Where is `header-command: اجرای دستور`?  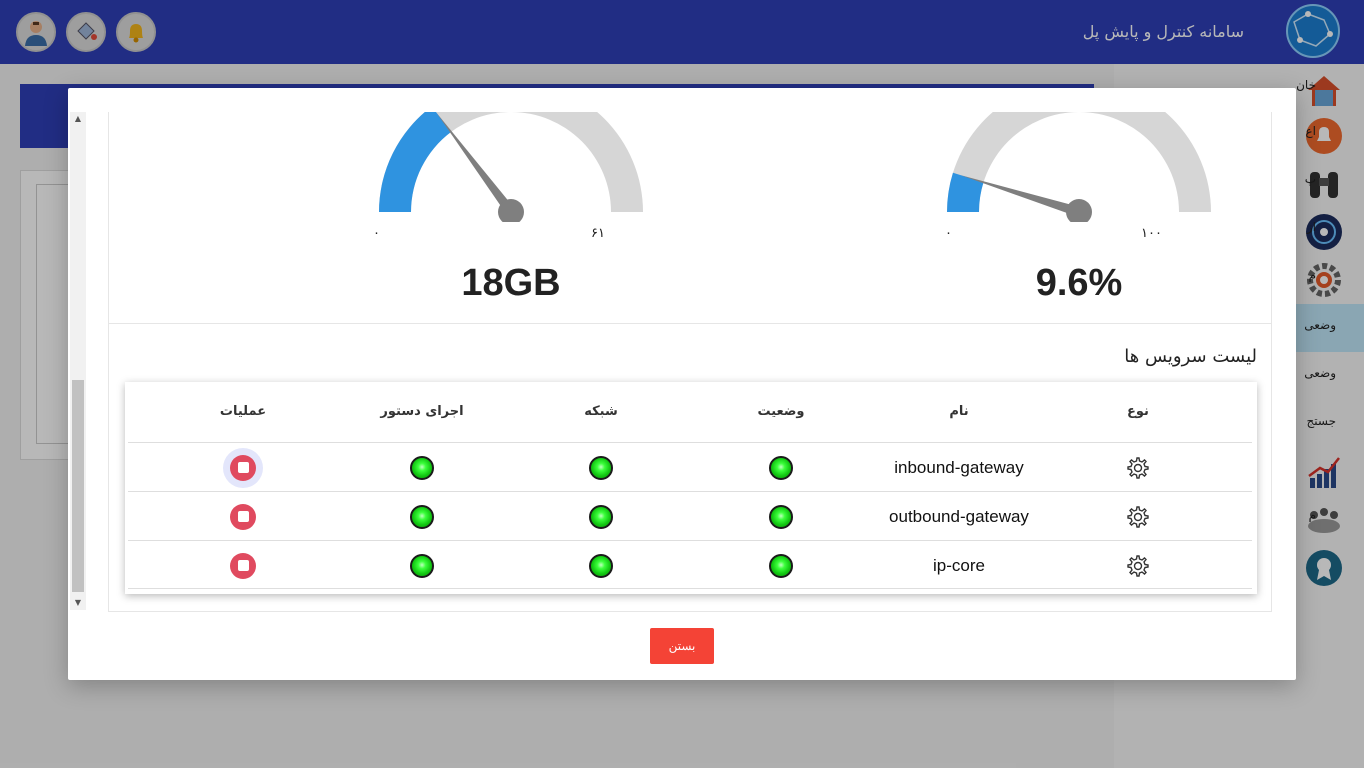 header-command: اجرای دستور is located at coordinates (422, 411).